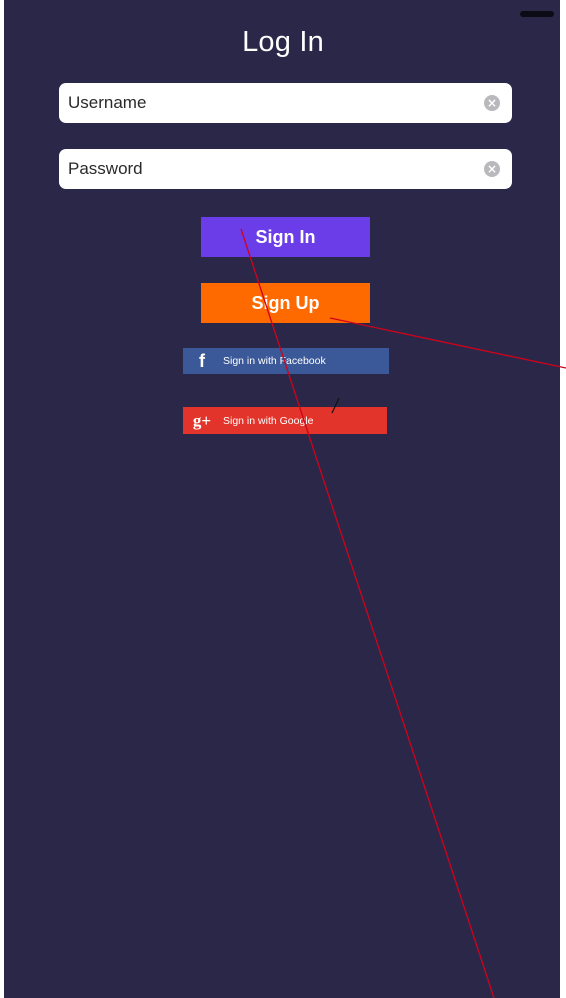  Describe the element at coordinates (276, 169) in the screenshot. I see `password-input` at that location.